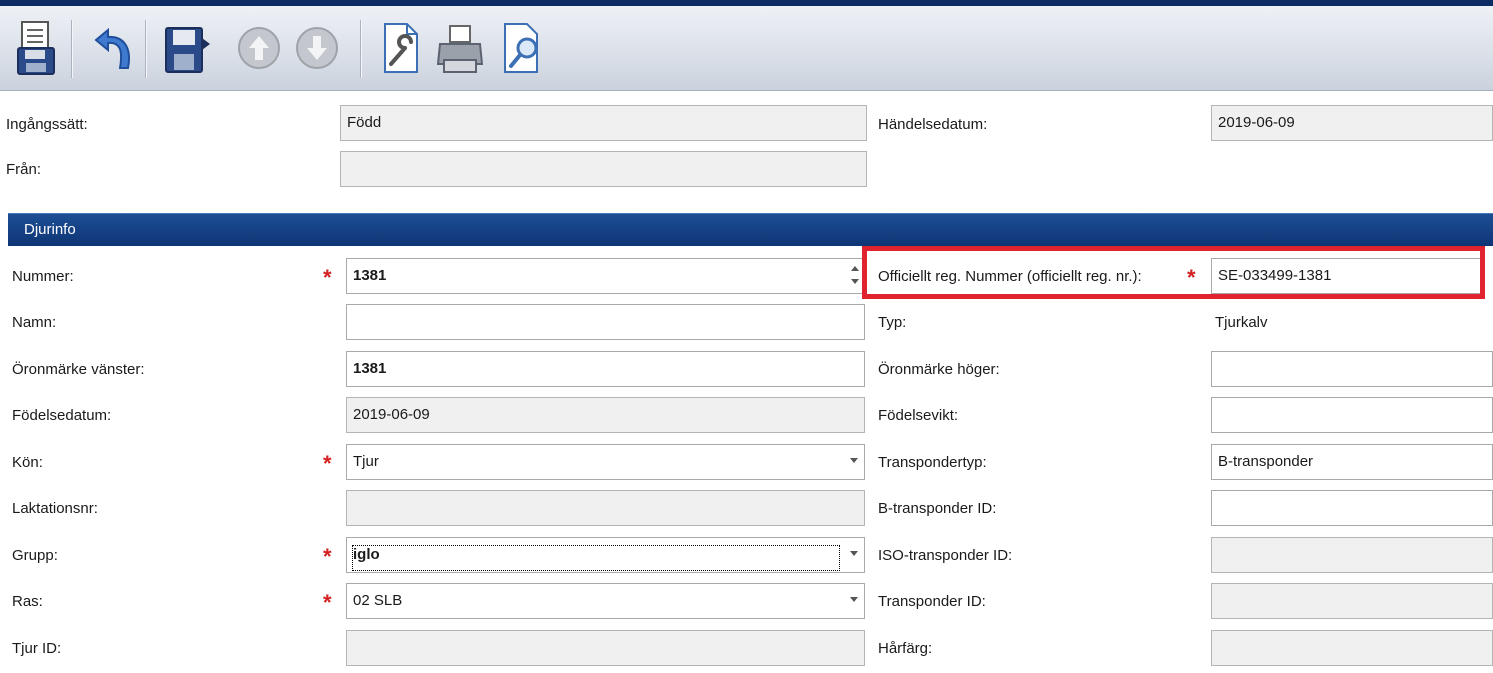 This screenshot has height=673, width=1493. I want to click on namn-label: Namn:, so click(34, 322).